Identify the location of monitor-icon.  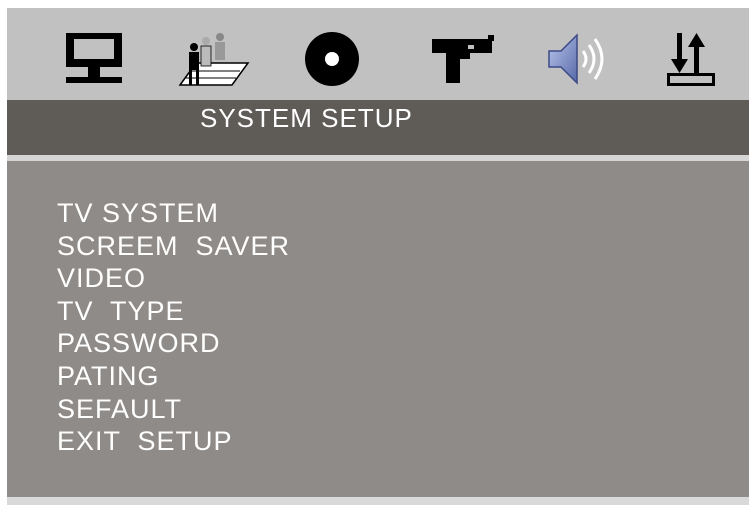
(94, 59).